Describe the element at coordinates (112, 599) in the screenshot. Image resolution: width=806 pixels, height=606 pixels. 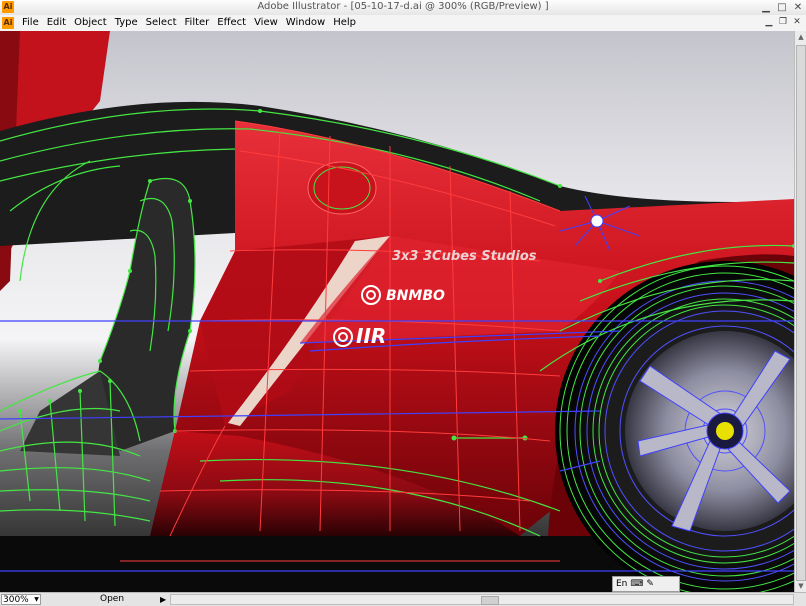
I see `status-text: Open` at that location.